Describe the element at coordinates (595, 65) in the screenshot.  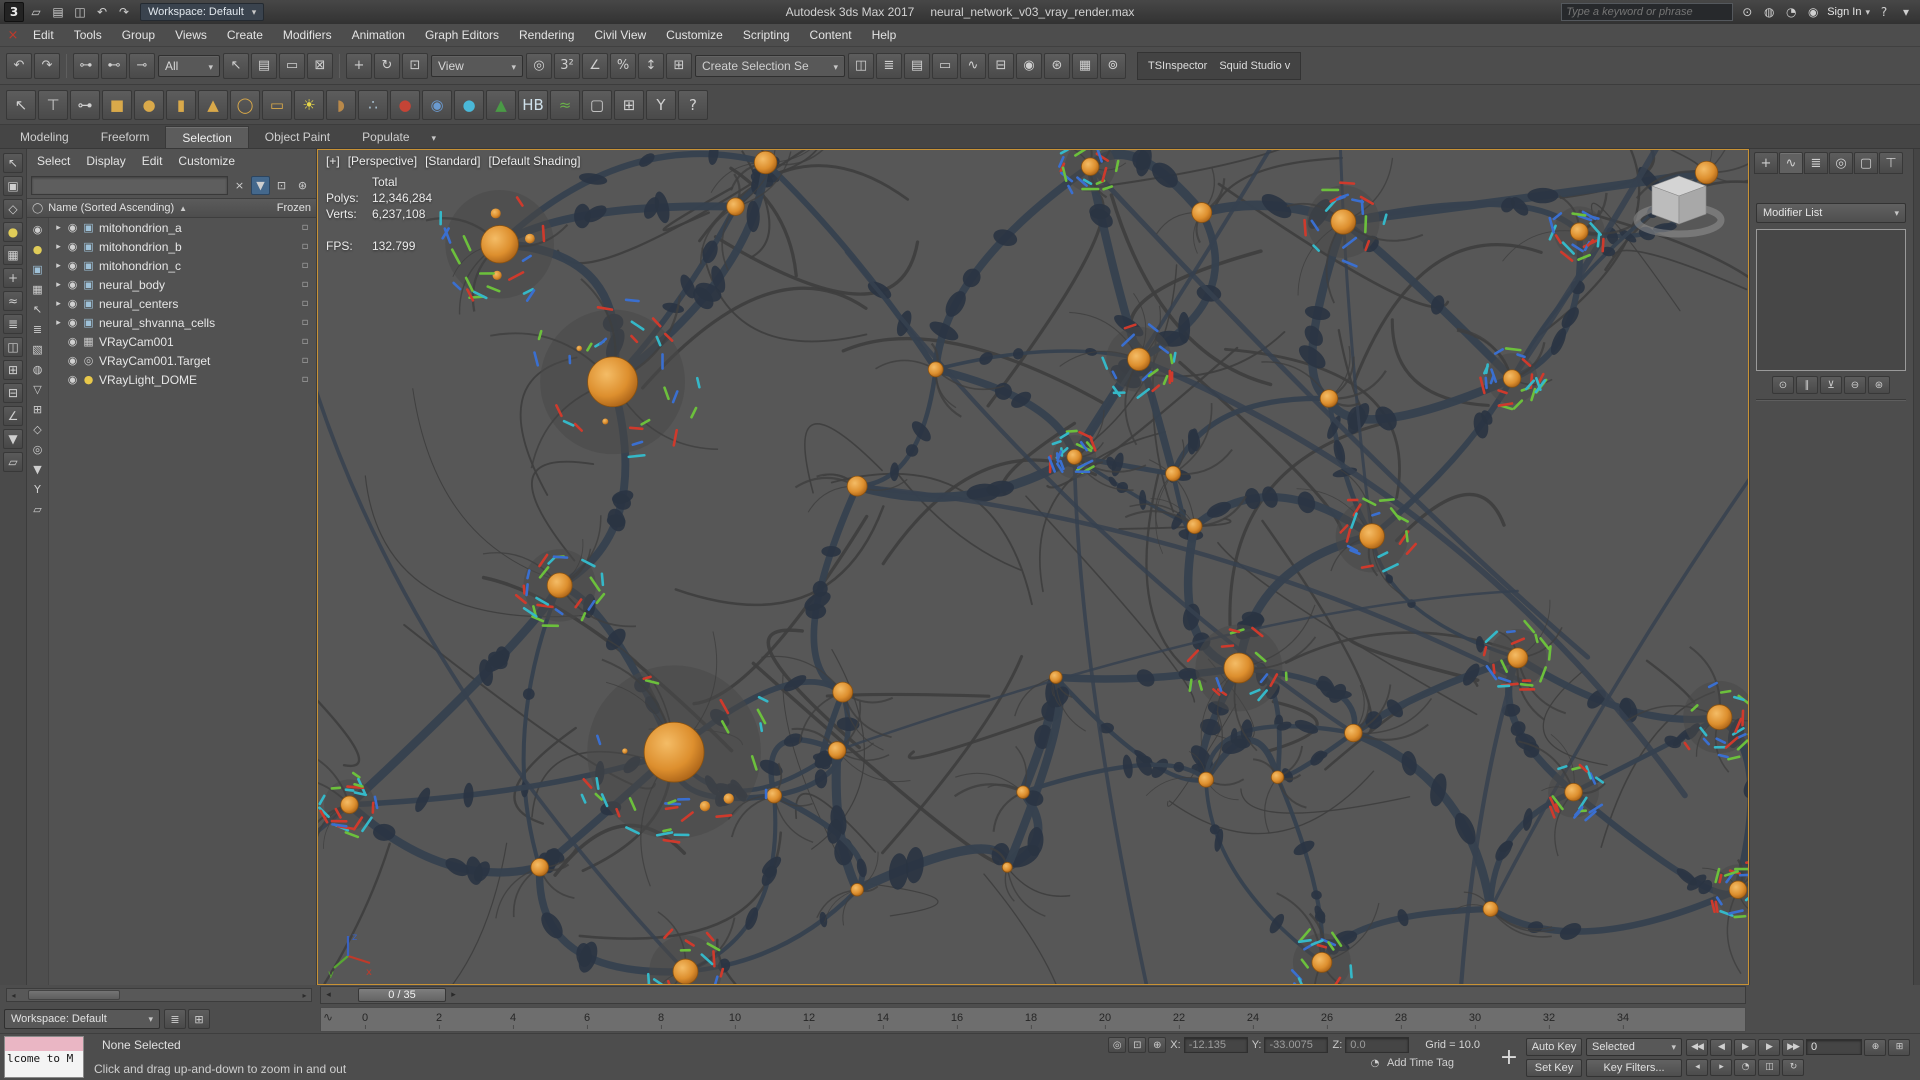
I see `angle-snap-toggle-icon: ∠` at that location.